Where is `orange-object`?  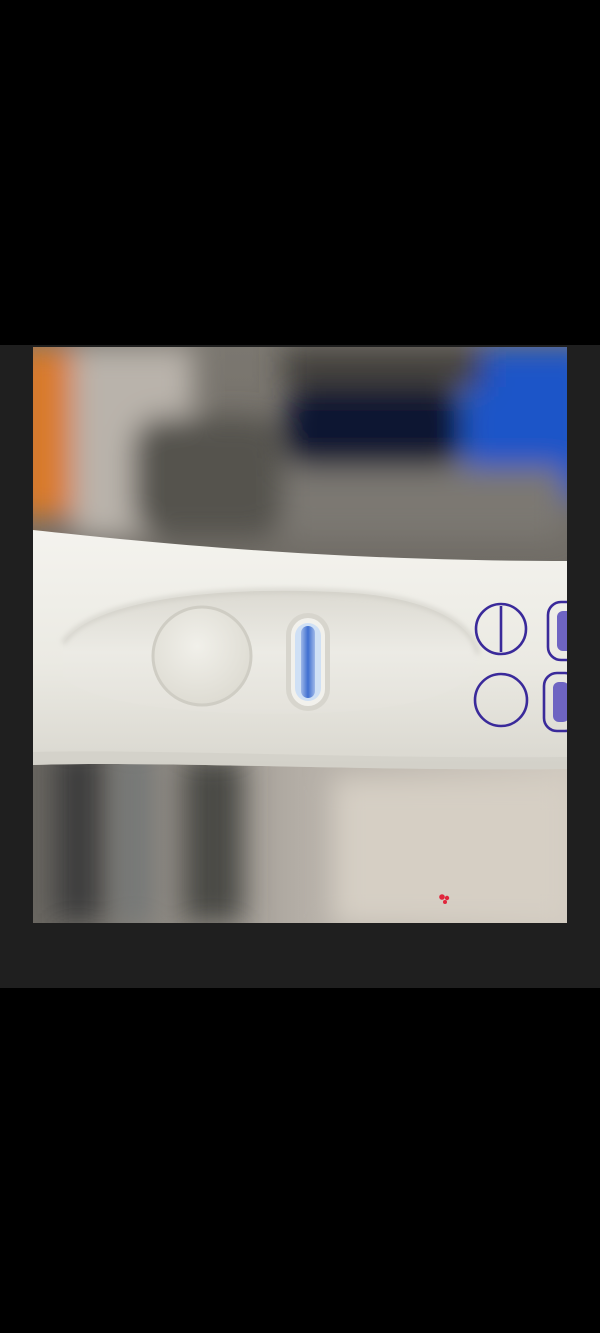 orange-object is located at coordinates (53, 432).